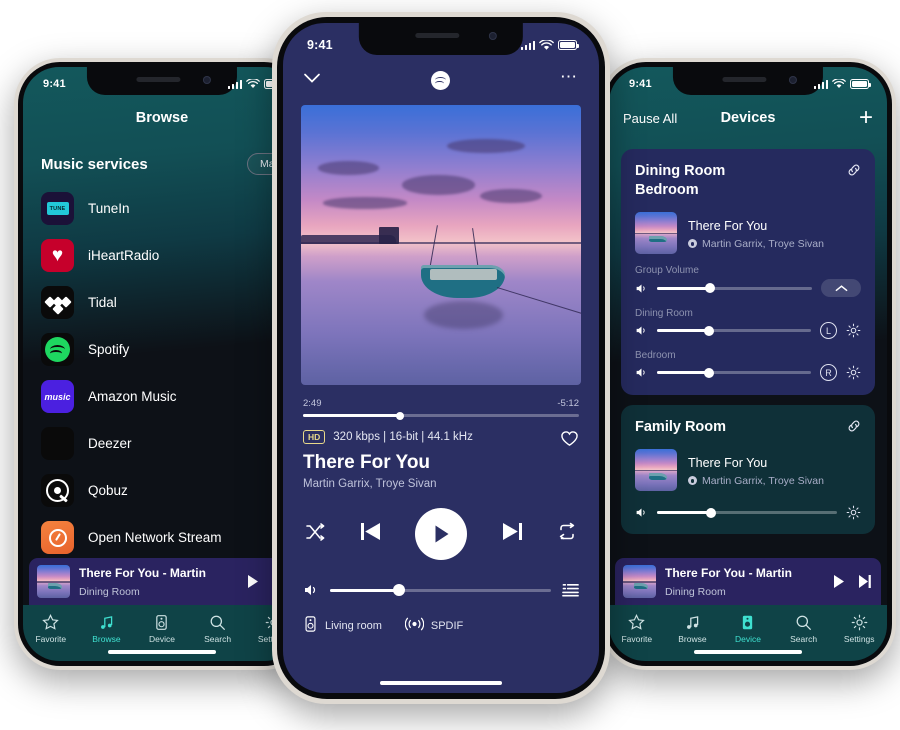 The width and height of the screenshot is (900, 730). I want to click on amazon-music-icon: music, so click(57, 396).